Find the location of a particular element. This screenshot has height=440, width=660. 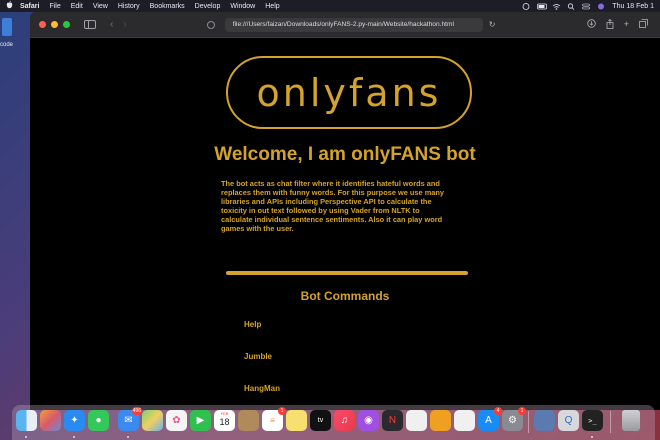

photos-icon: ✿ is located at coordinates (176, 420).